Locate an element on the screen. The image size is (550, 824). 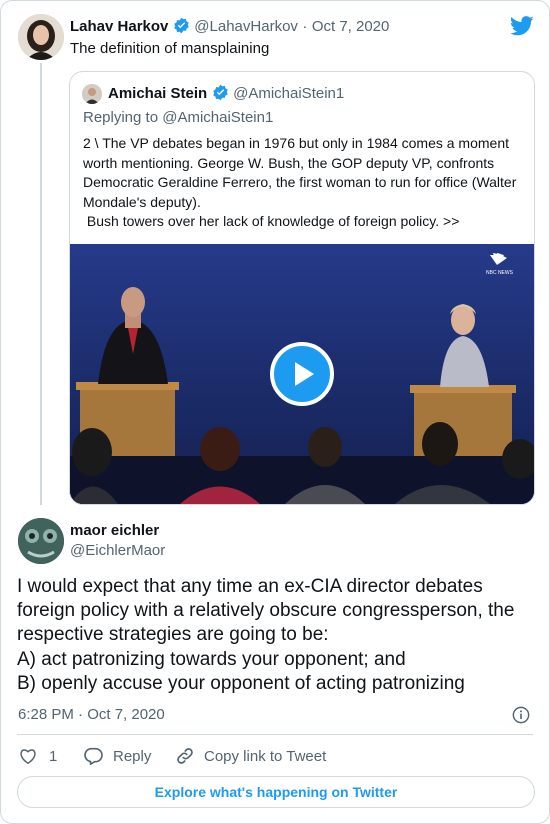
heart-icon is located at coordinates (28, 756).